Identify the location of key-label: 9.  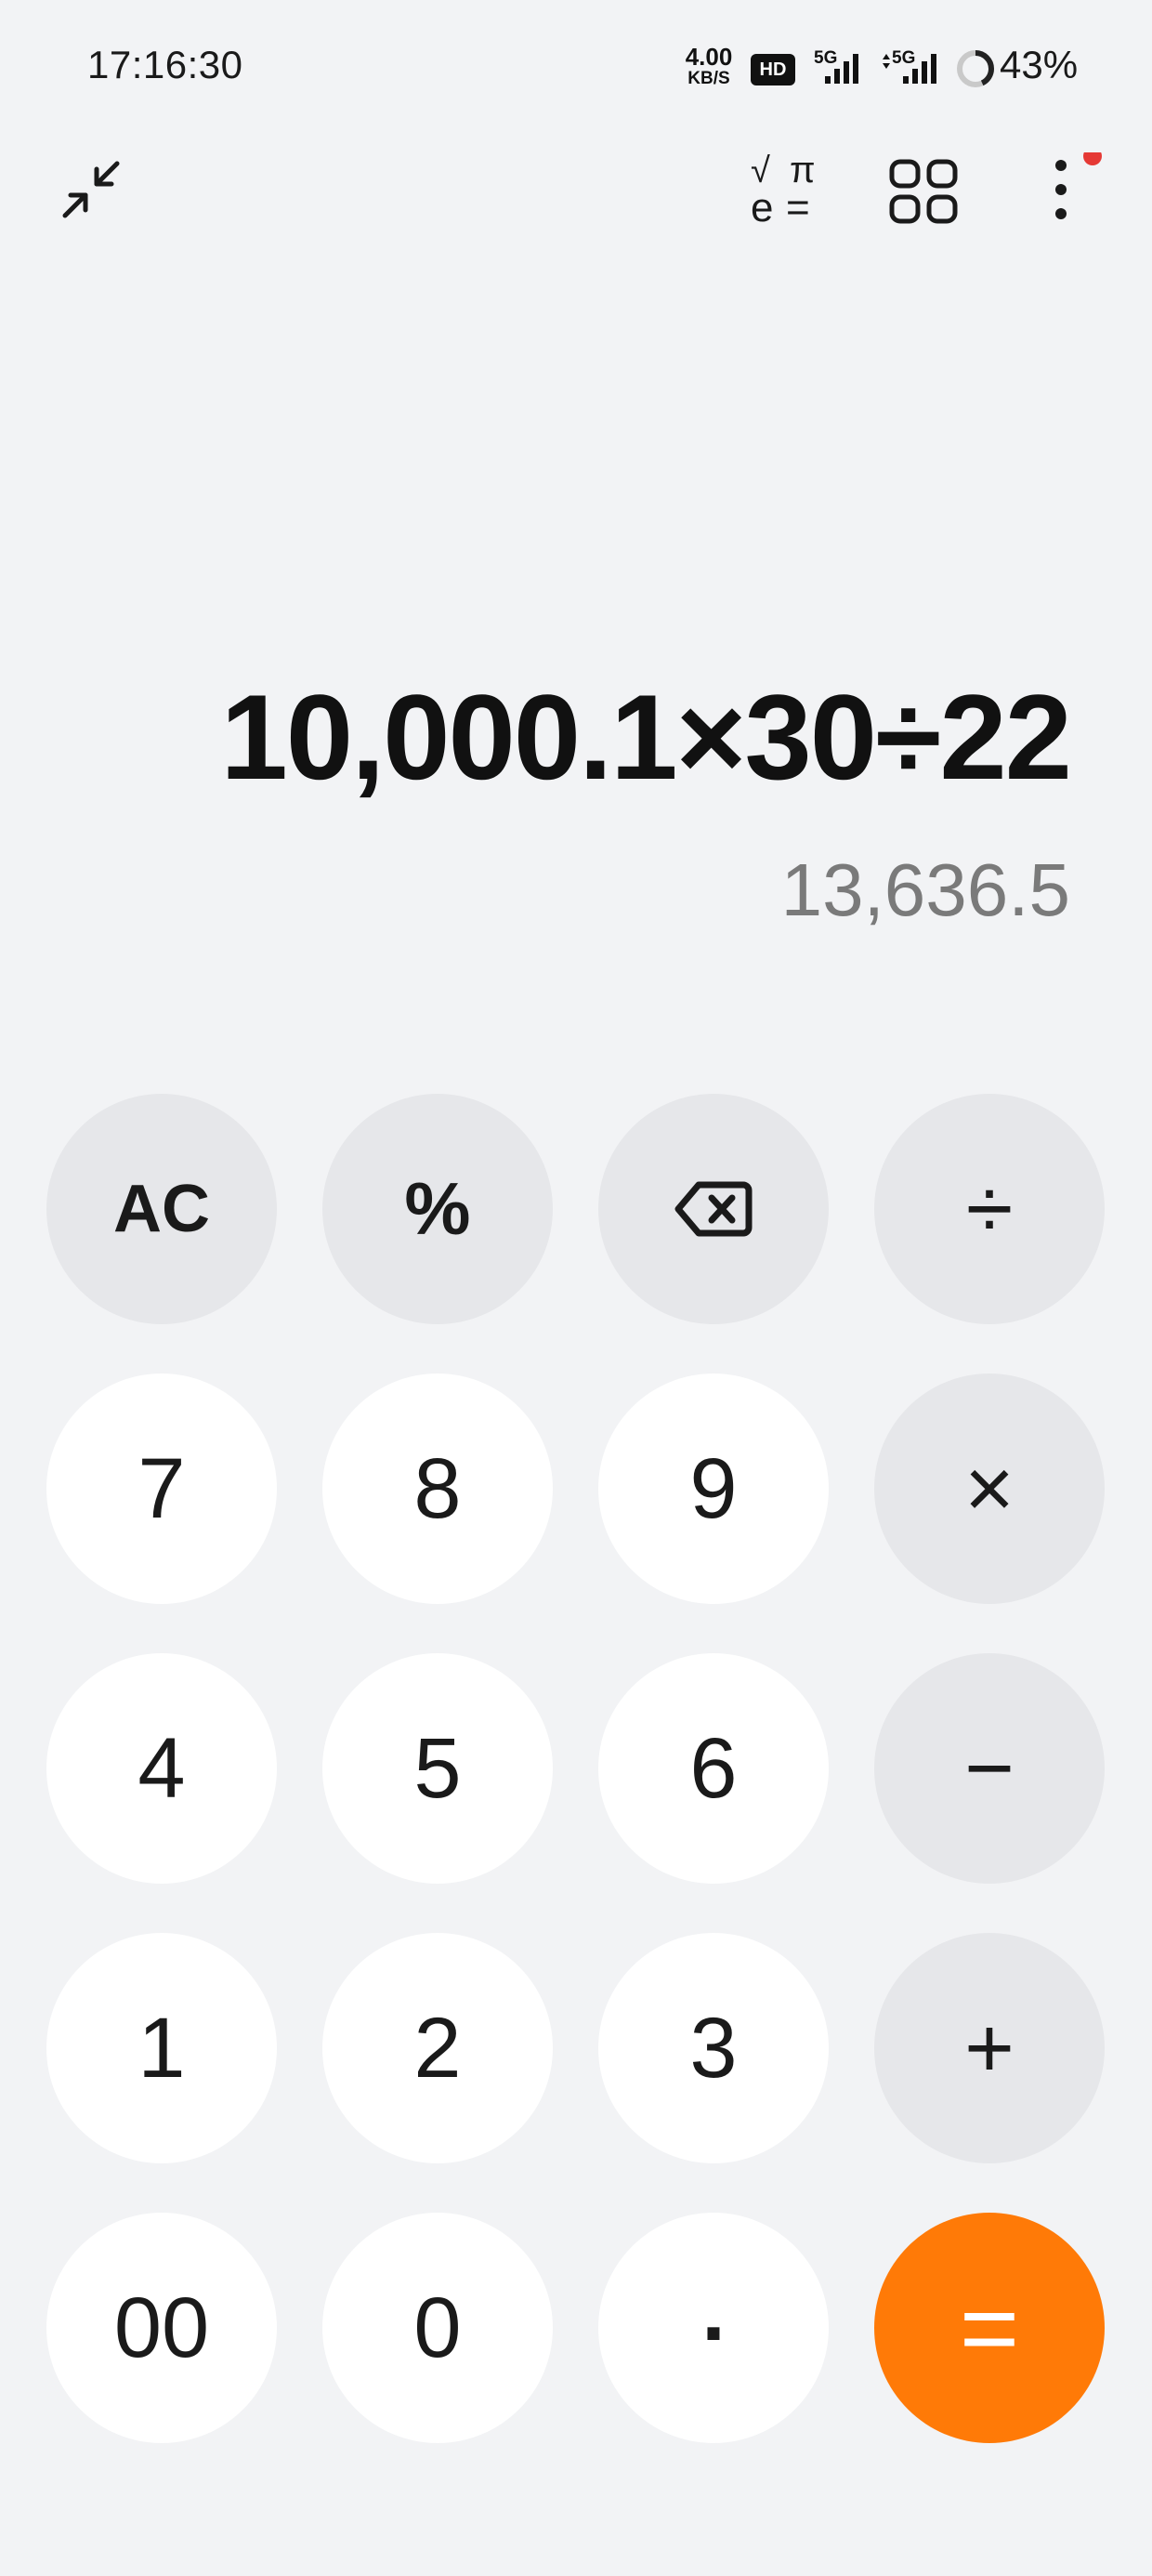
(713, 1488).